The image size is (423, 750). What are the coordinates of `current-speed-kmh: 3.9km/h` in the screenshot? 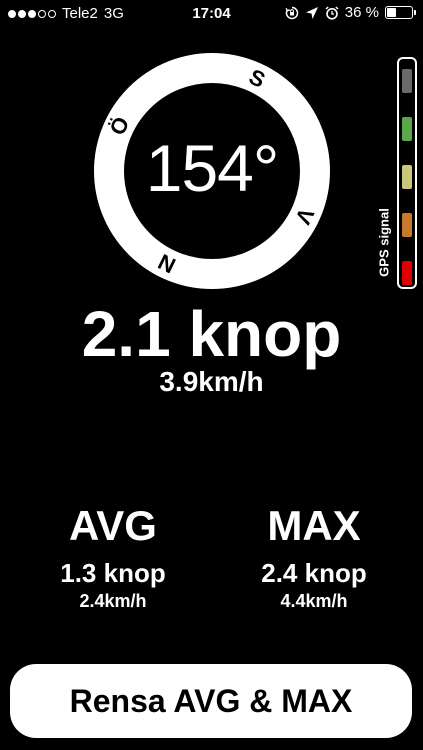 It's located at (211, 381).